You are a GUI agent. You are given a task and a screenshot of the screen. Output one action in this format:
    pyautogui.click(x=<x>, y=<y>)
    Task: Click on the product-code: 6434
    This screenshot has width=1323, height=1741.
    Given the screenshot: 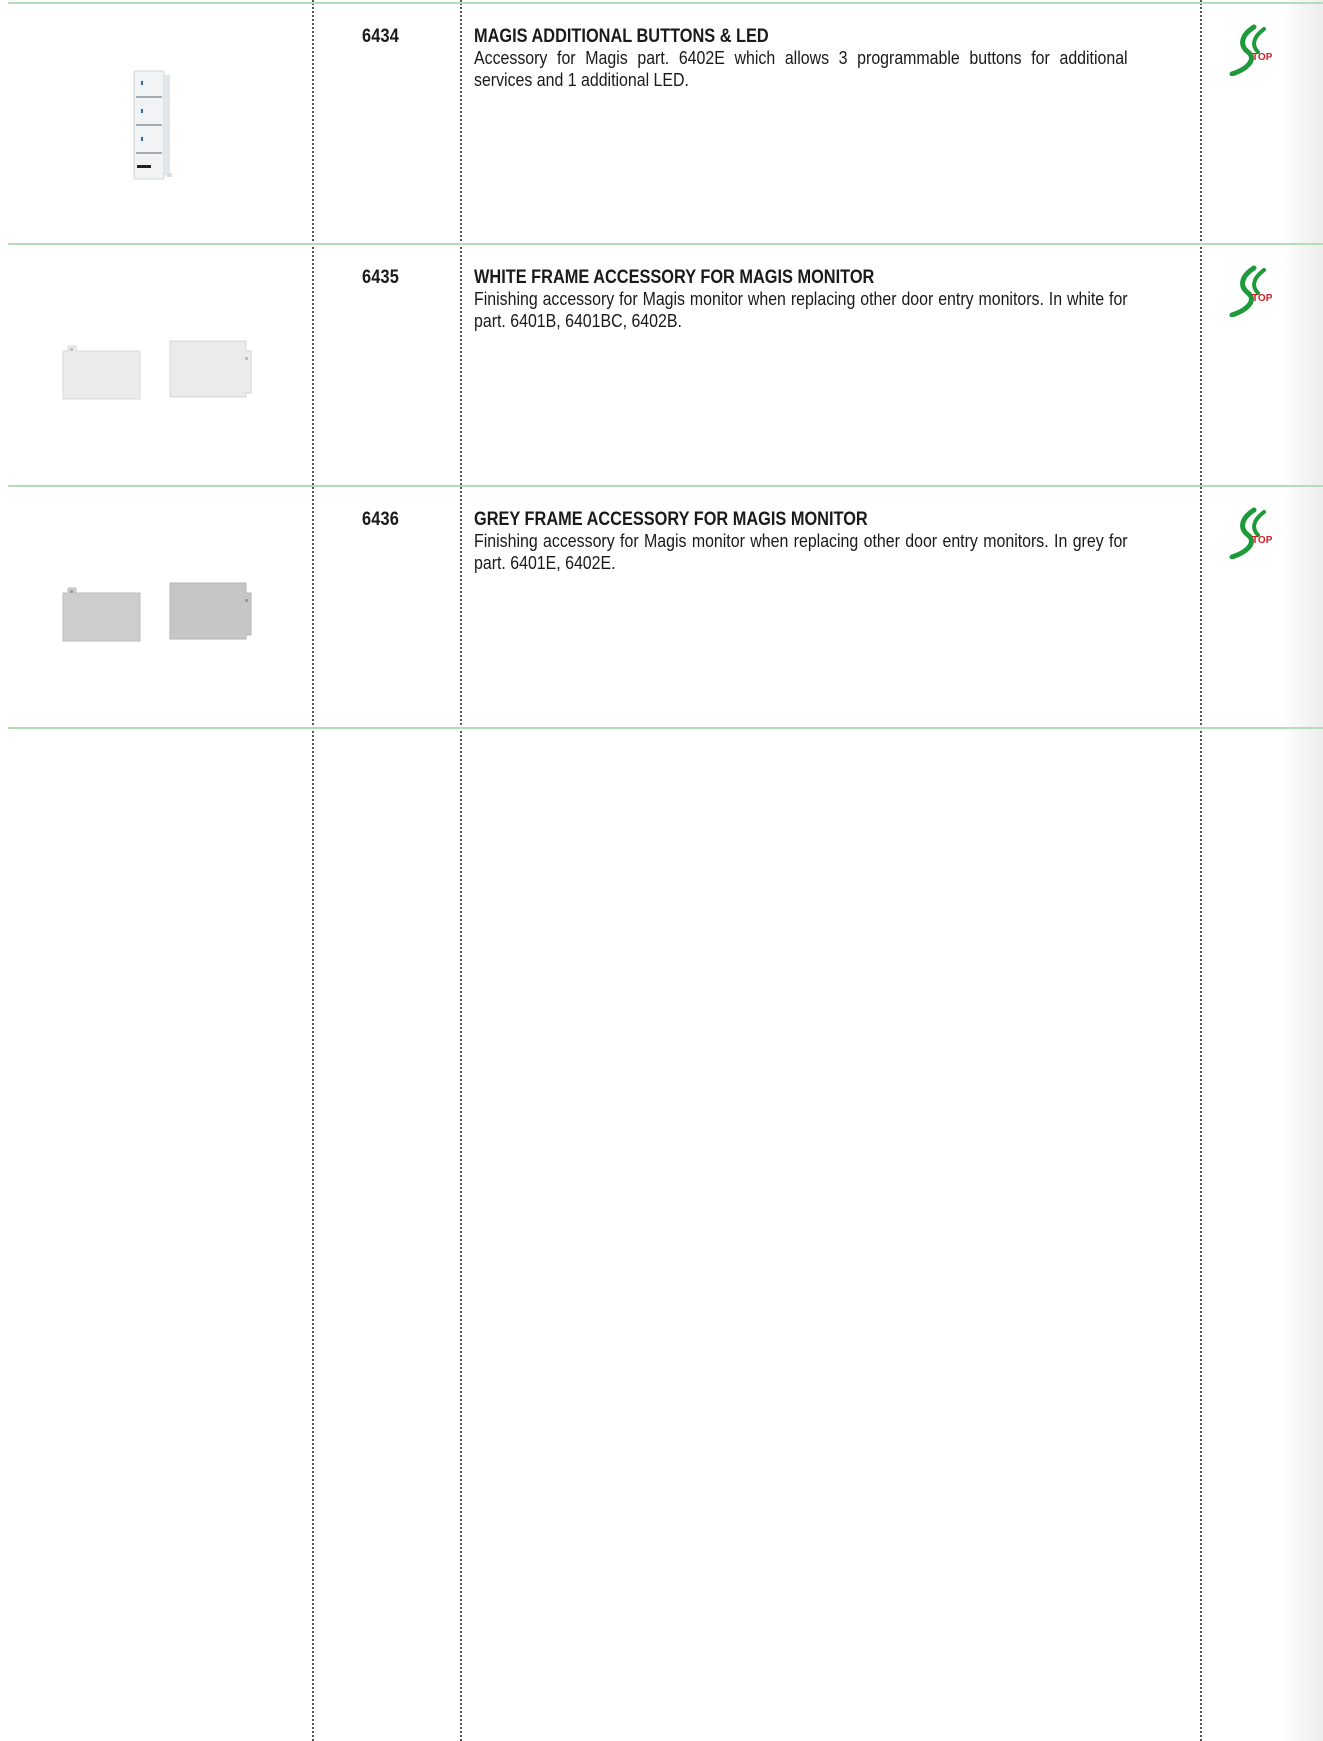 What is the action you would take?
    pyautogui.click(x=381, y=36)
    